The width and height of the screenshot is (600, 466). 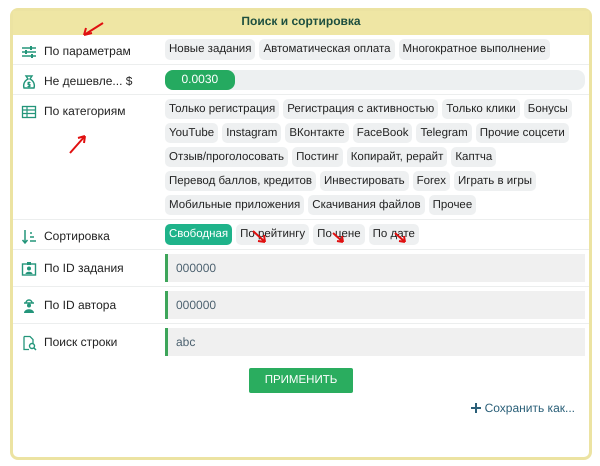 What do you see at coordinates (522, 132) in the screenshot?
I see `filter-chip: Прочие соцсети` at bounding box center [522, 132].